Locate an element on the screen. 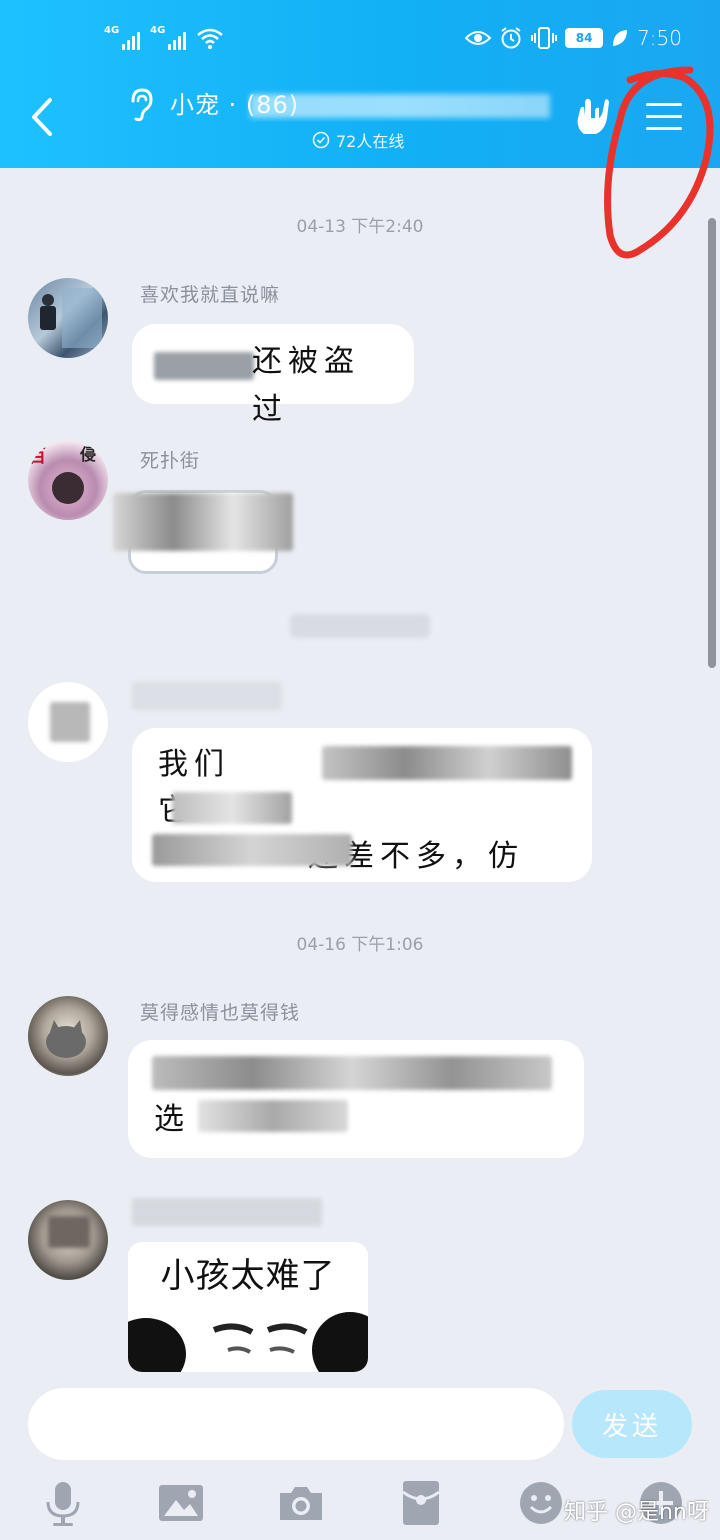 This screenshot has width=720, height=1540. zhihu-watermark: 知乎 @是nn呀 is located at coordinates (636, 1512).